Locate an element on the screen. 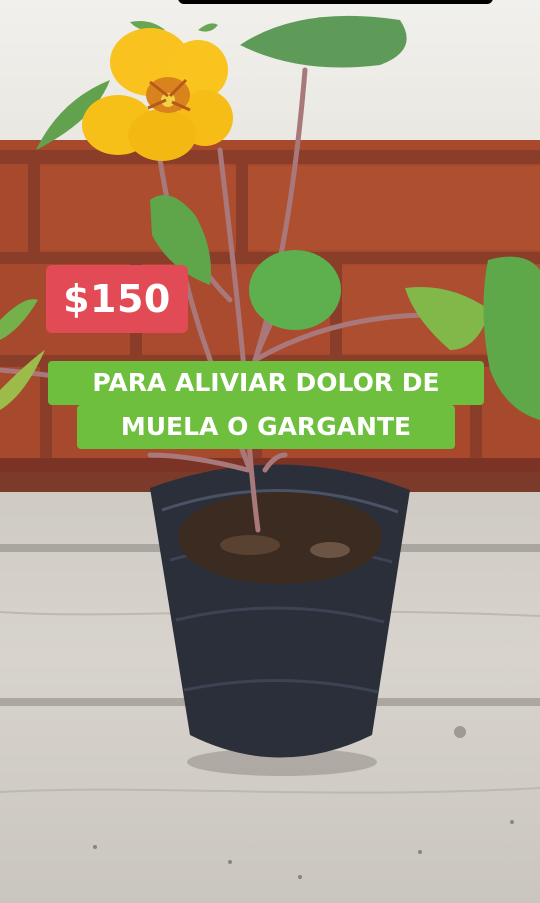  caption-overlay: PARA ALIVIAR DOLOR DE MUELA O GARGANTE is located at coordinates (266, 405).